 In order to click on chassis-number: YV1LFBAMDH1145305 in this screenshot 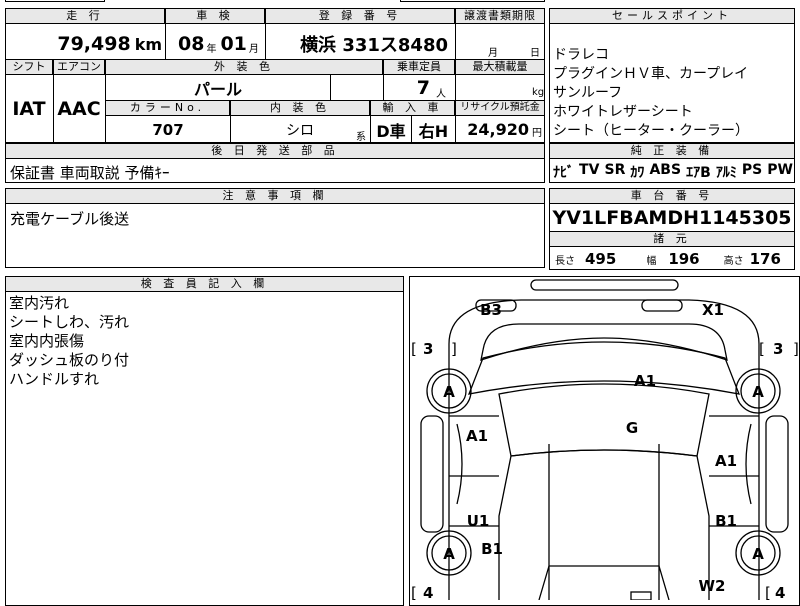, I will do `click(672, 218)`.